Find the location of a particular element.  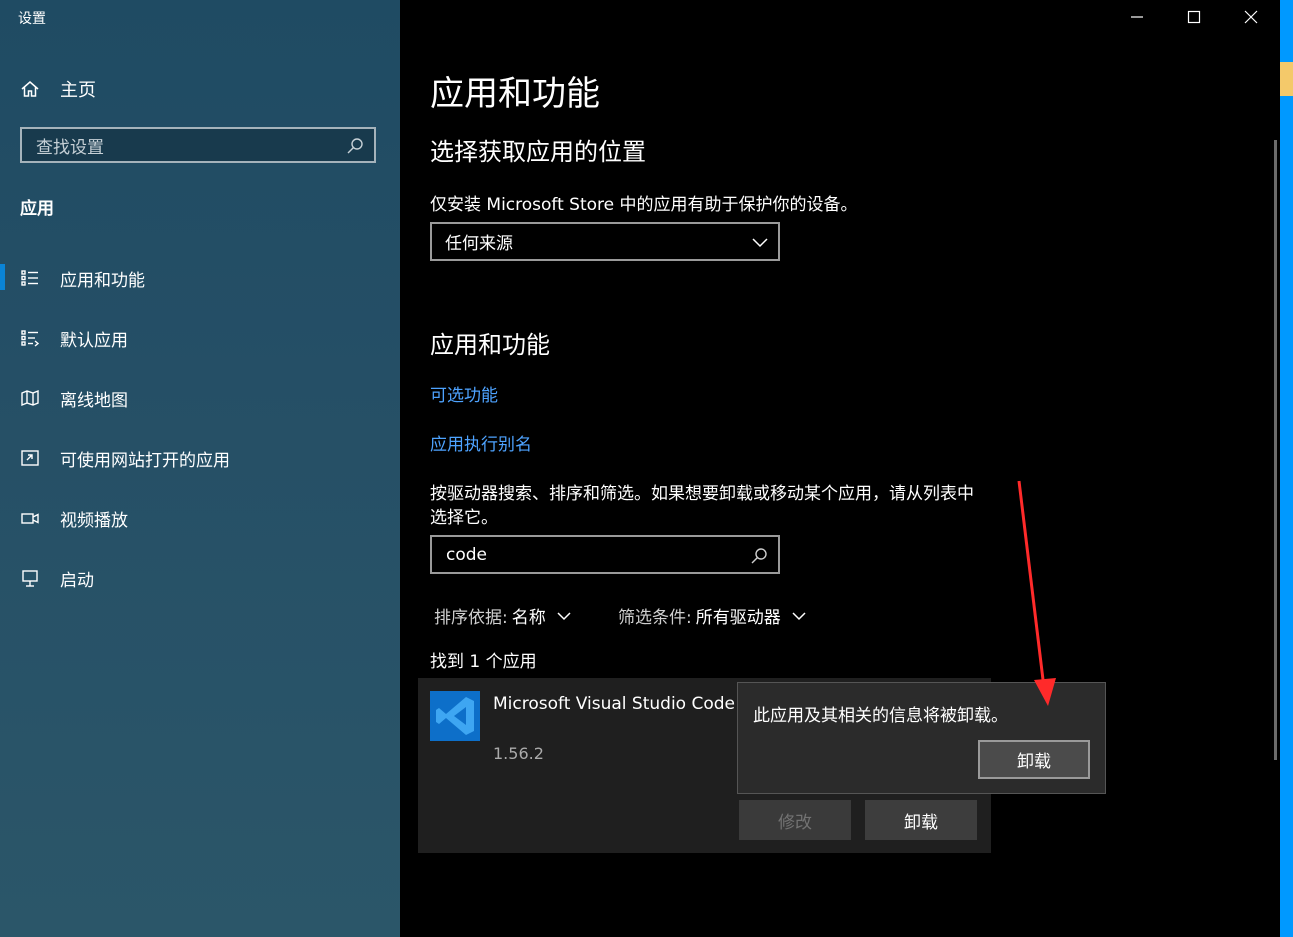

filter-label: 筛选条件: is located at coordinates (655, 618).